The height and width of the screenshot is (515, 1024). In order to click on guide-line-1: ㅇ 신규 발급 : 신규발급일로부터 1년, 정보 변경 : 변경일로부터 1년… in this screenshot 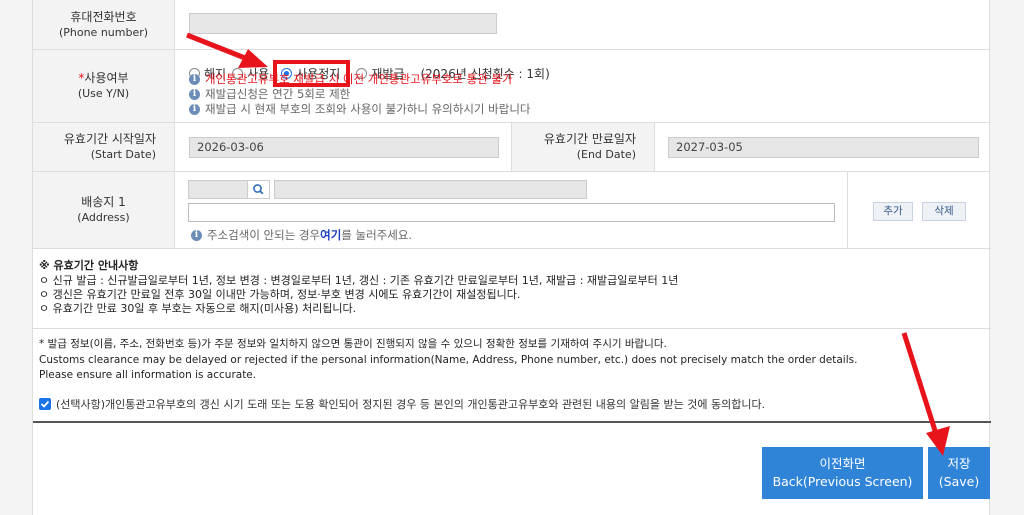, I will do `click(359, 280)`.